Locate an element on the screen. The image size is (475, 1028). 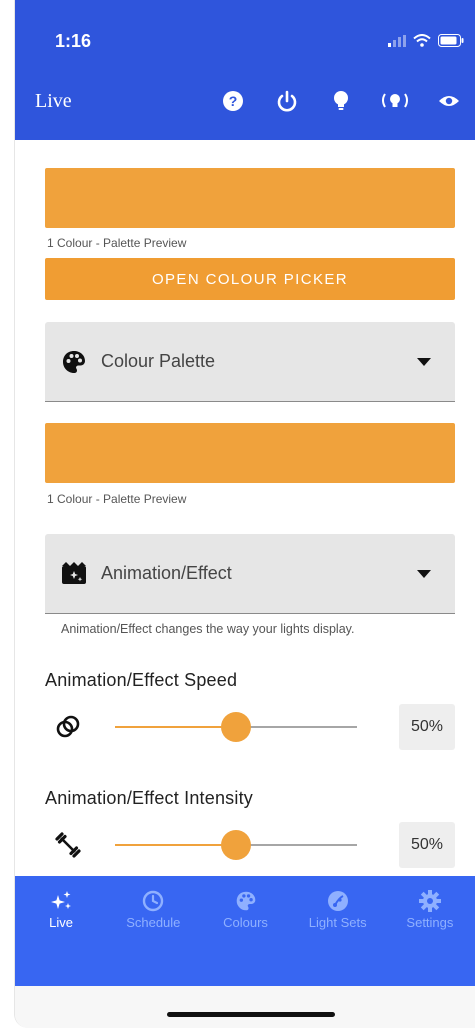
clapperboard-icon is located at coordinates (74, 574).